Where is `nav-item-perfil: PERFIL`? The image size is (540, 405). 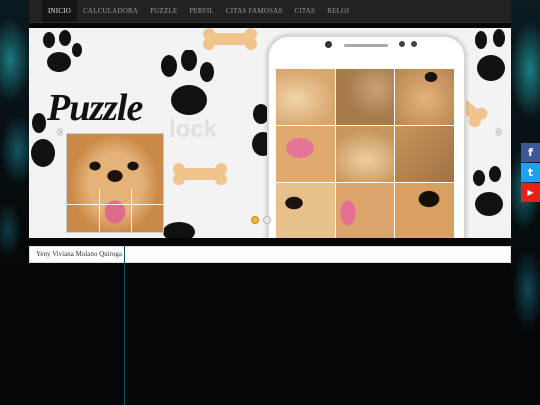 nav-item-perfil: PERFIL is located at coordinates (201, 11).